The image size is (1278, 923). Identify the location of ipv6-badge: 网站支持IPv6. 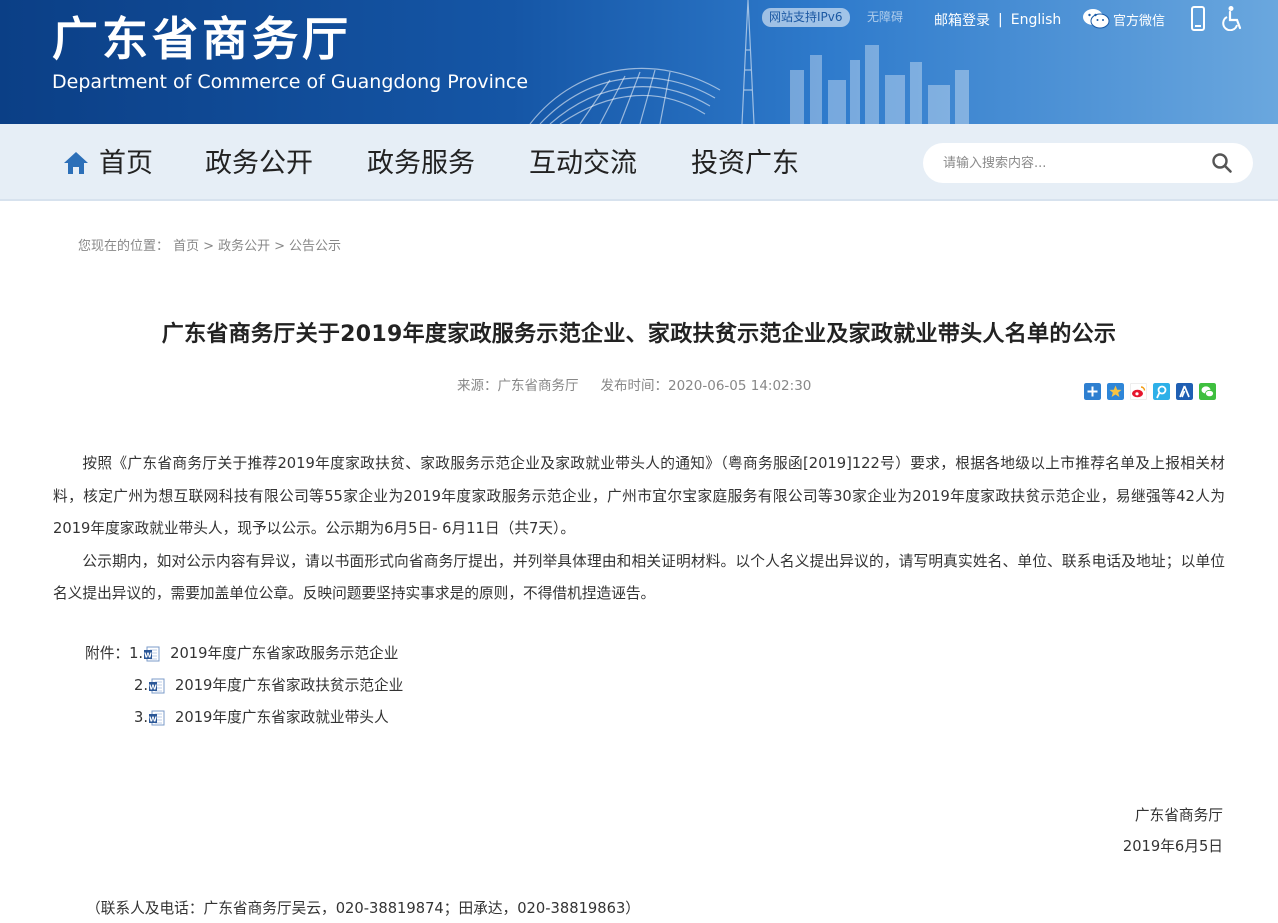
(806, 17).